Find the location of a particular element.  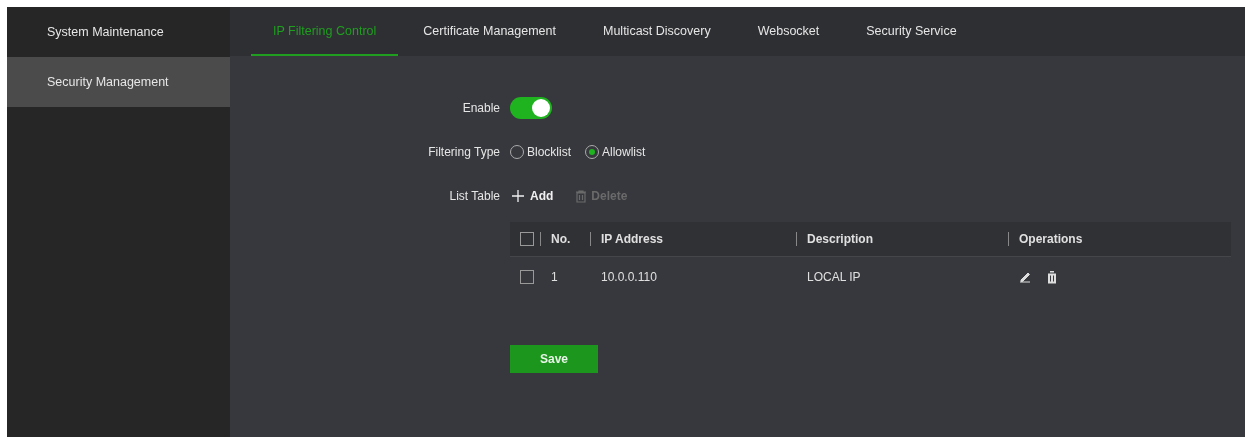

tab: Websocket is located at coordinates (788, 31).